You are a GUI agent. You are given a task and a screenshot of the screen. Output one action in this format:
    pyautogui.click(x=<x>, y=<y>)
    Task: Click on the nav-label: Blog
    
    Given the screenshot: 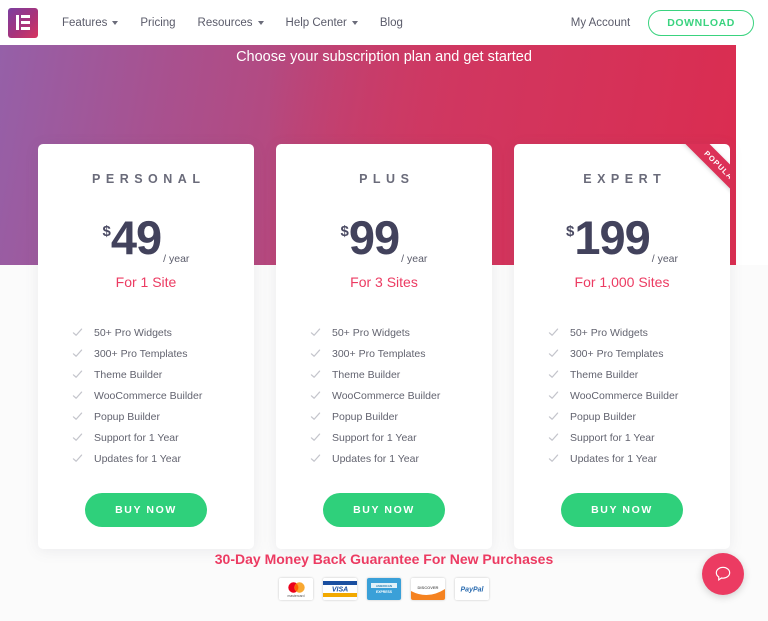 What is the action you would take?
    pyautogui.click(x=391, y=22)
    